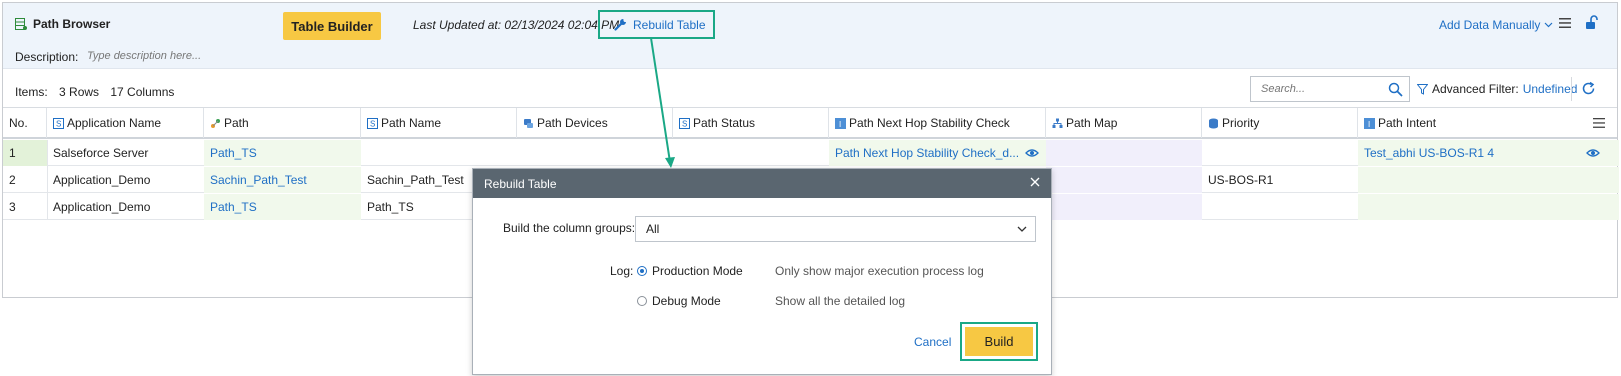 This screenshot has width=1621, height=376. Describe the element at coordinates (47, 57) in the screenshot. I see `description-label: Description:` at that location.